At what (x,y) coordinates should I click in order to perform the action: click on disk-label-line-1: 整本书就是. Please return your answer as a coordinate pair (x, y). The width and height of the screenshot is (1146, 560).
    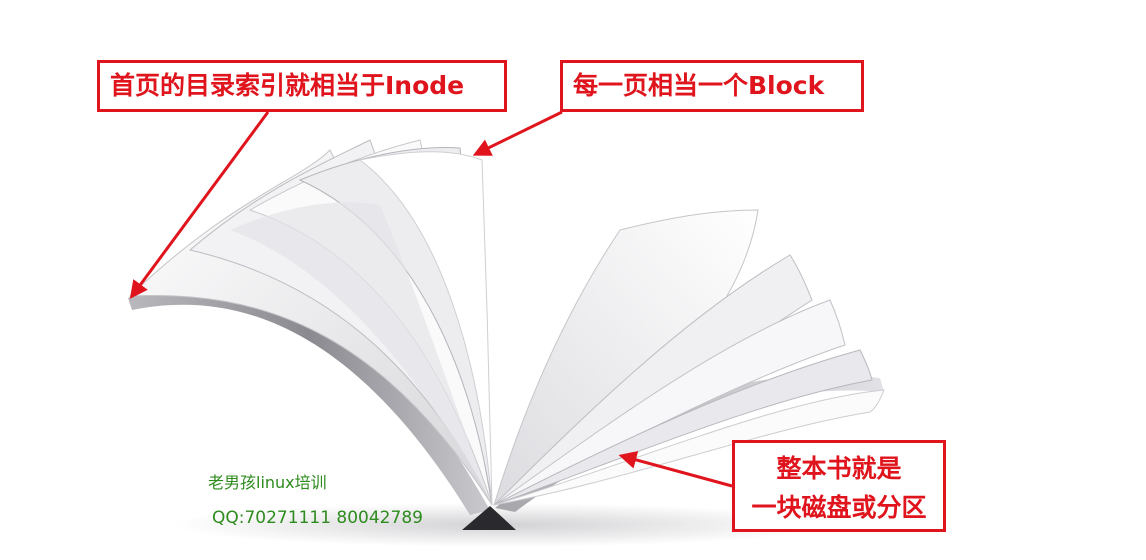
    Looking at the image, I should click on (839, 468).